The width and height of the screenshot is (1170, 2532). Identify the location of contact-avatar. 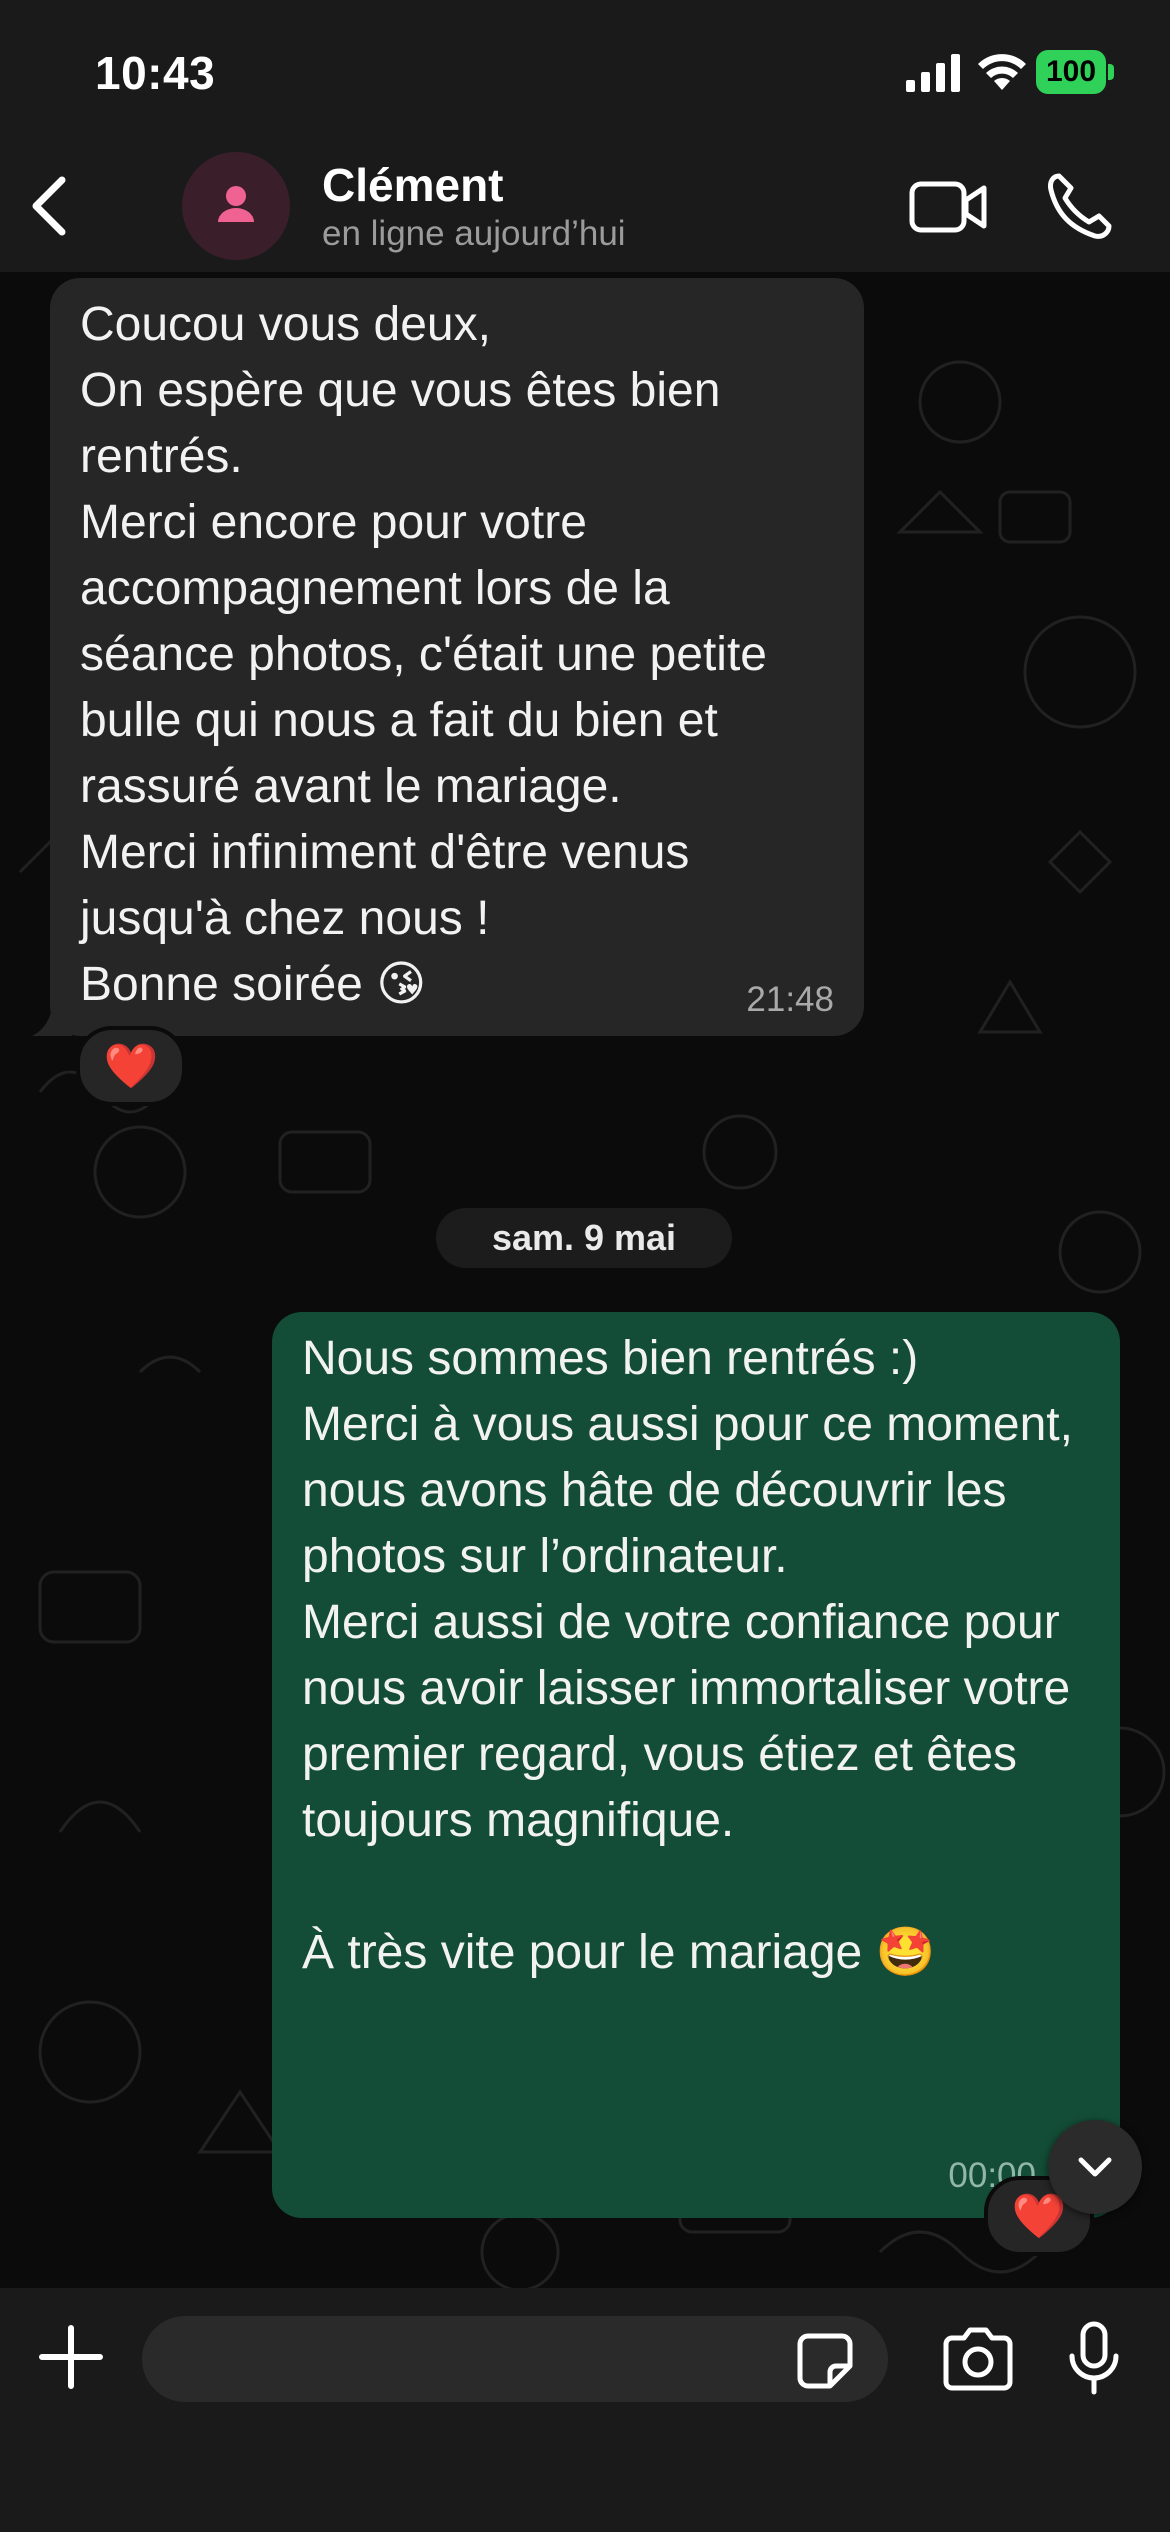
(236, 206).